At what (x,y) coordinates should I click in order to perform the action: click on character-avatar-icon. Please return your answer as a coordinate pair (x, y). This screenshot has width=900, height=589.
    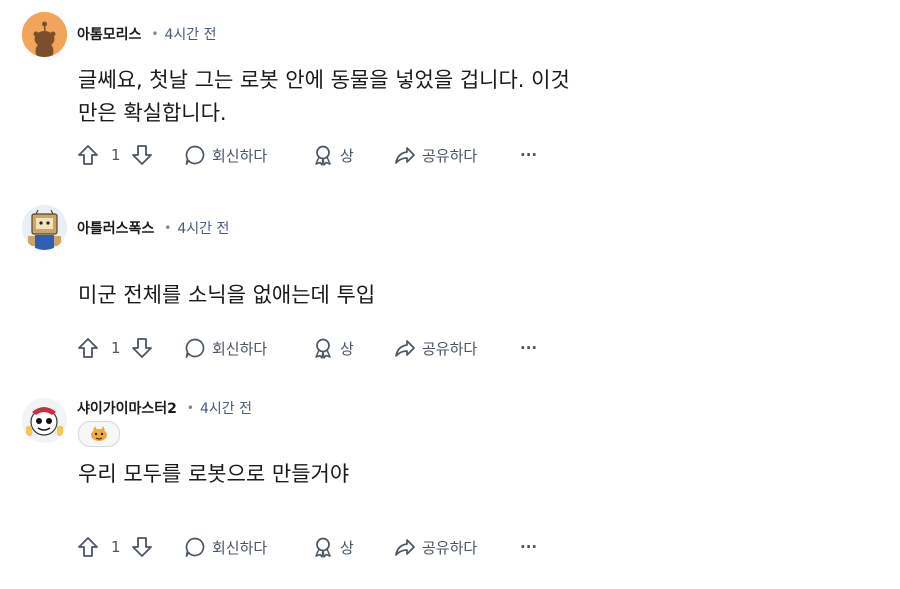
    Looking at the image, I should click on (44, 420).